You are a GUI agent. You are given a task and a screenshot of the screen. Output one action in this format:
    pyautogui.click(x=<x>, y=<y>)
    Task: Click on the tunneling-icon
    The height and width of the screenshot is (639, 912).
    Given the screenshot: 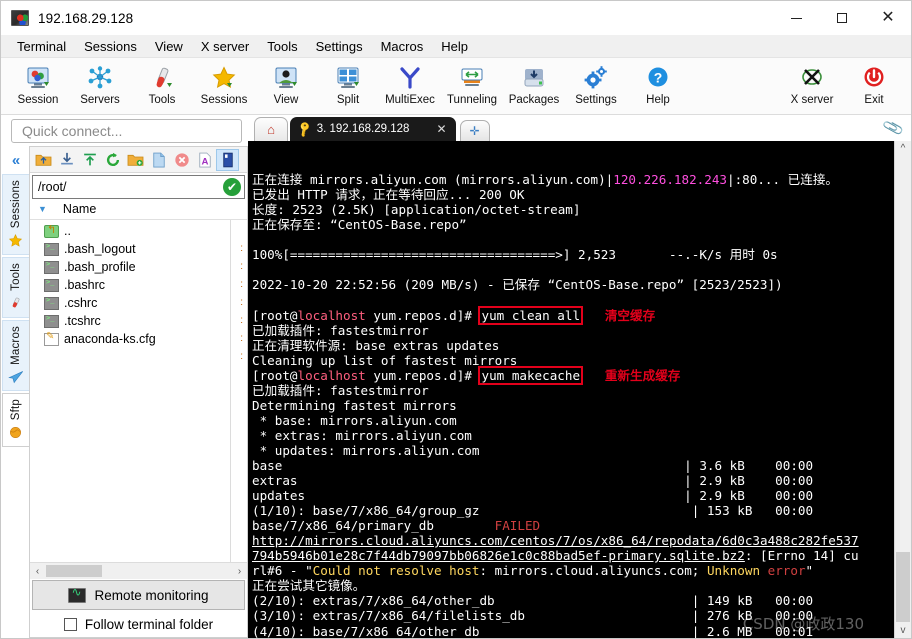 What is the action you would take?
    pyautogui.click(x=472, y=78)
    